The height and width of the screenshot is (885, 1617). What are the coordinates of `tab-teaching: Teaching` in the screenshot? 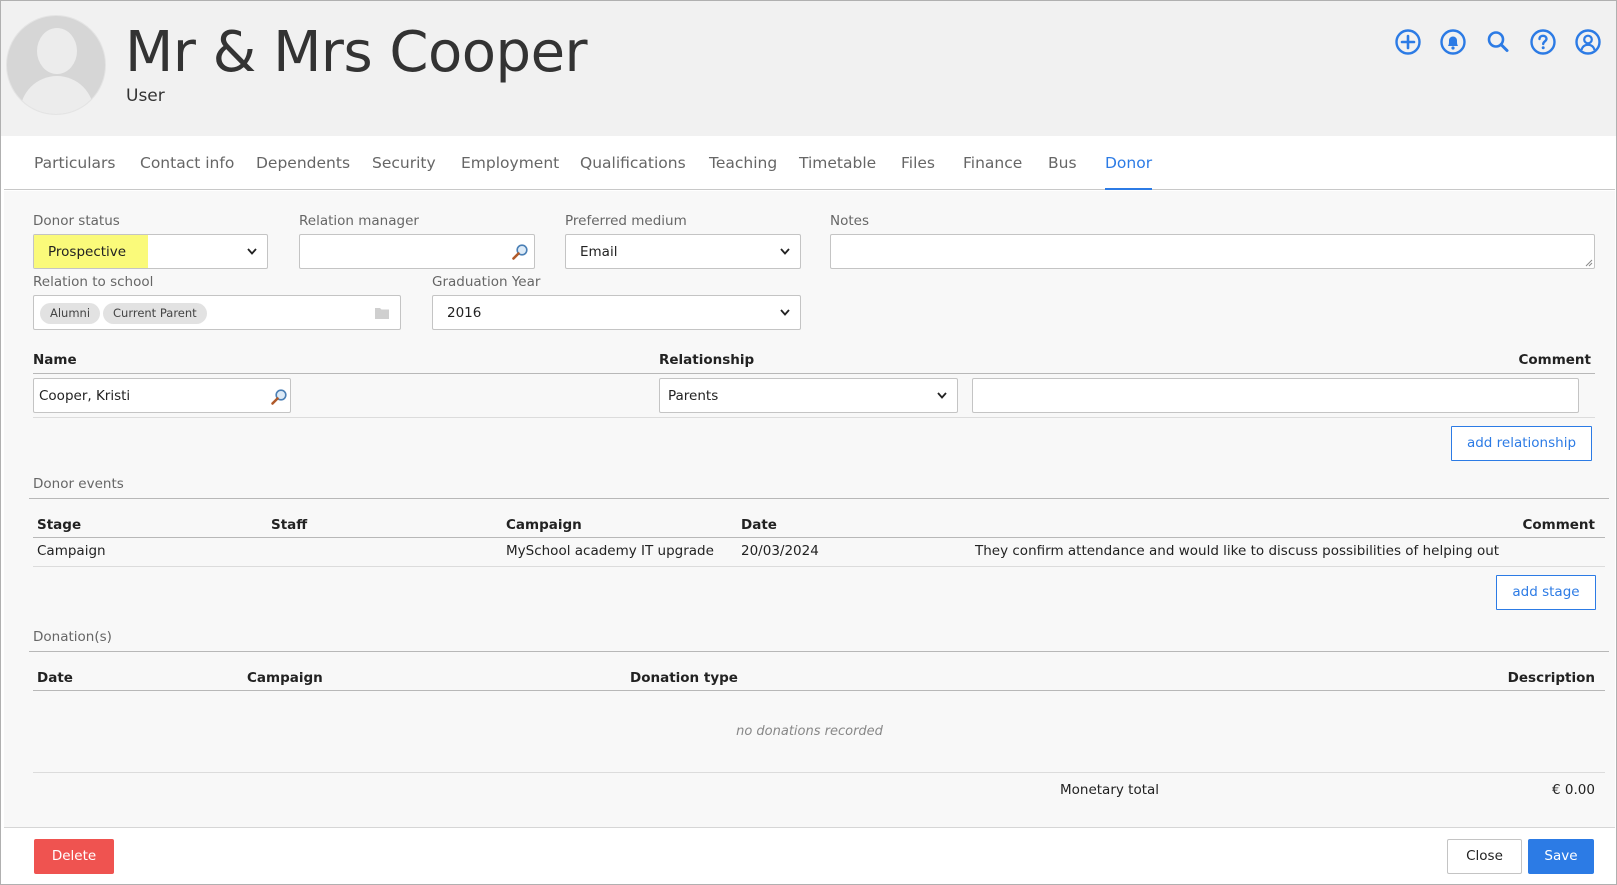 It's located at (743, 163).